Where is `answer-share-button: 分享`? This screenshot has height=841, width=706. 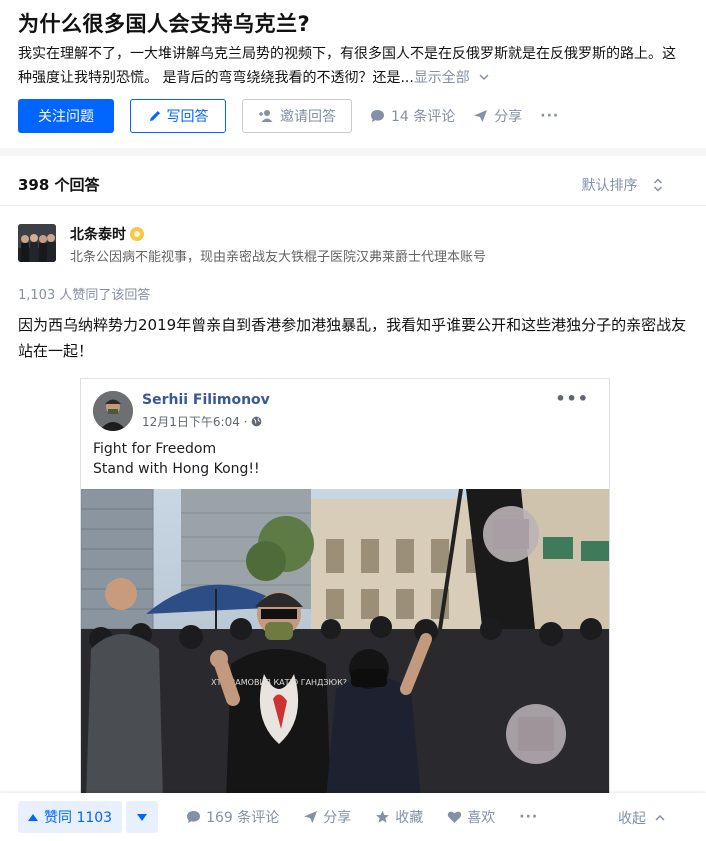 answer-share-button: 分享 is located at coordinates (327, 817).